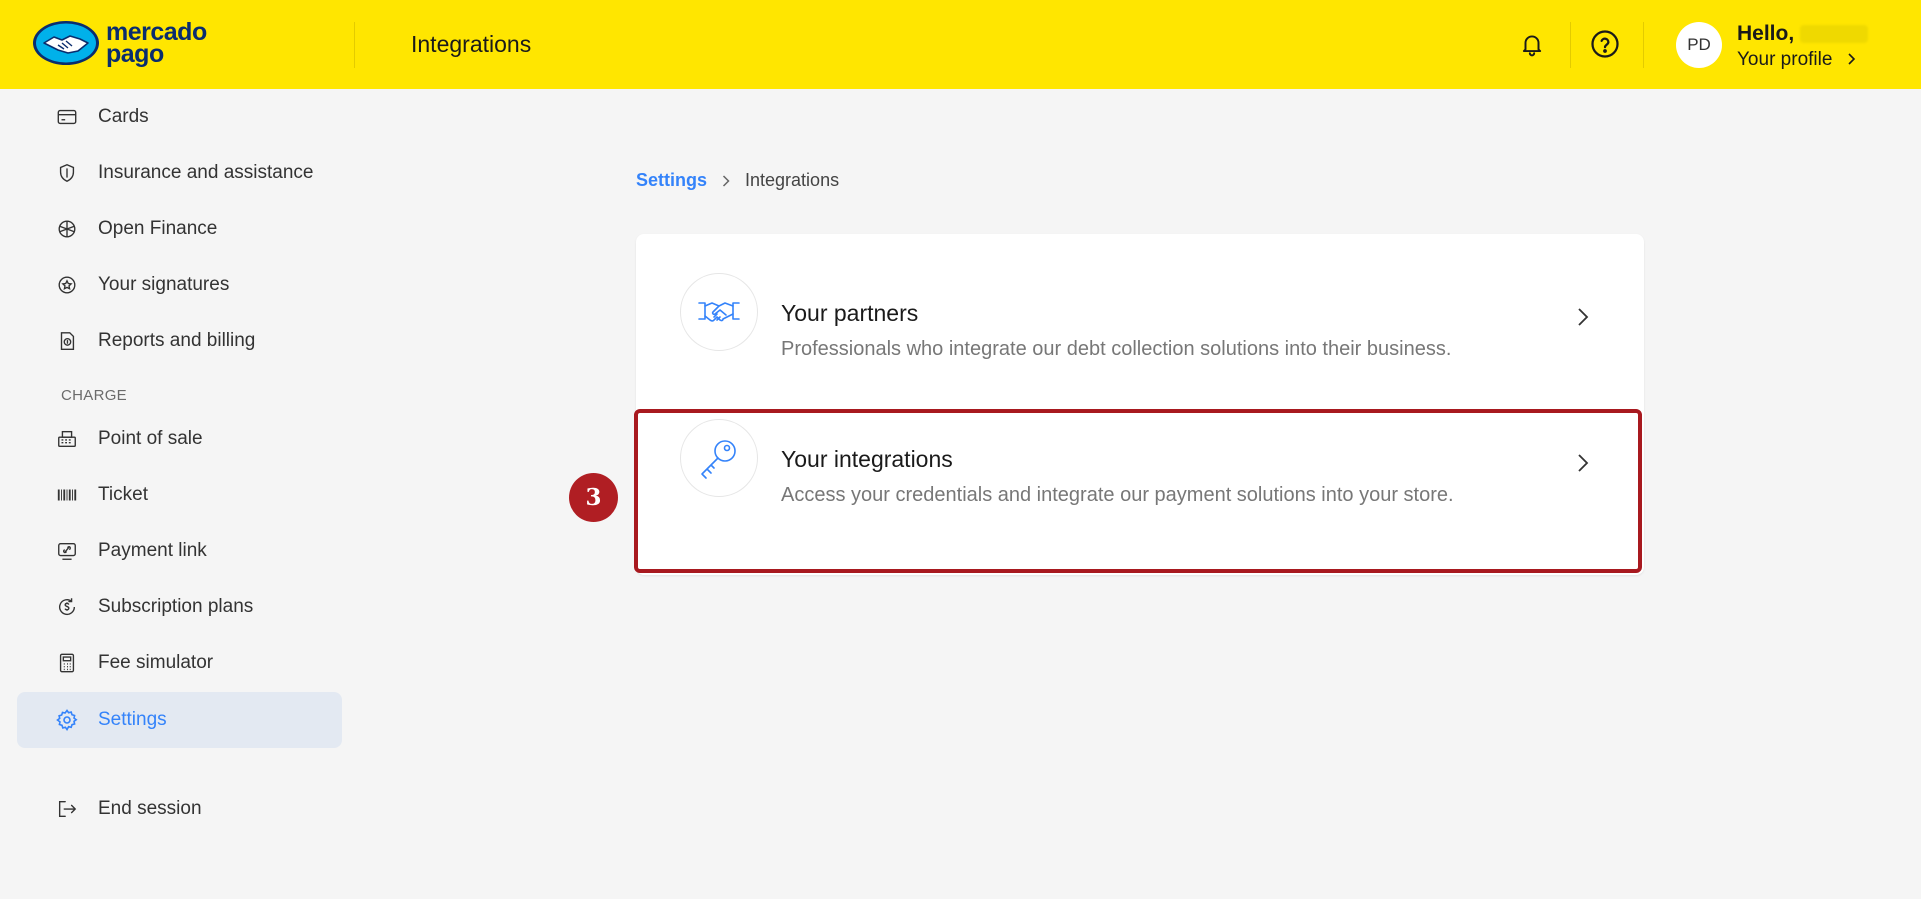 The width and height of the screenshot is (1921, 899). What do you see at coordinates (471, 44) in the screenshot?
I see `page-title: Integrations` at bounding box center [471, 44].